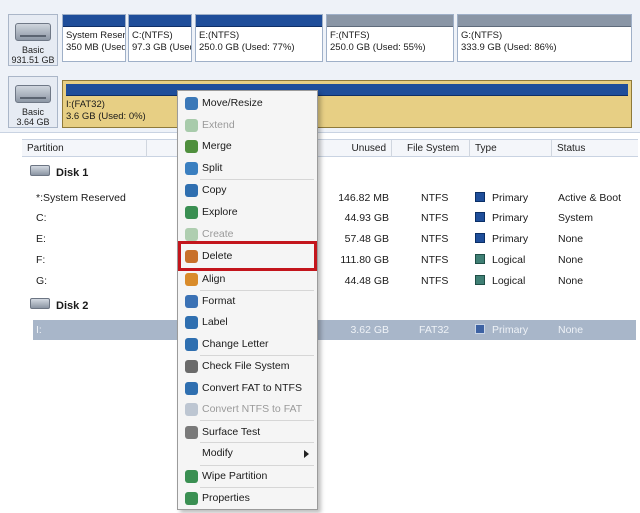  What do you see at coordinates (191, 409) in the screenshot?
I see `convert-ntfs-fat-icon` at bounding box center [191, 409].